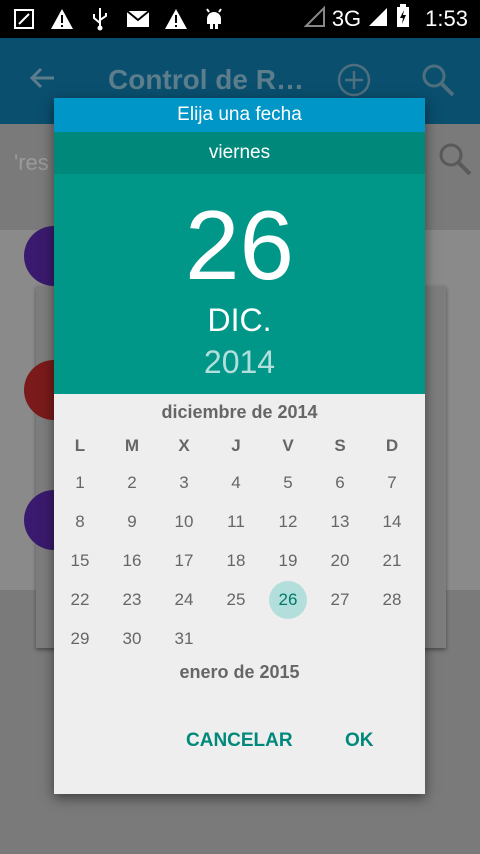 This screenshot has height=854, width=480. I want to click on add-icon, so click(354, 82).